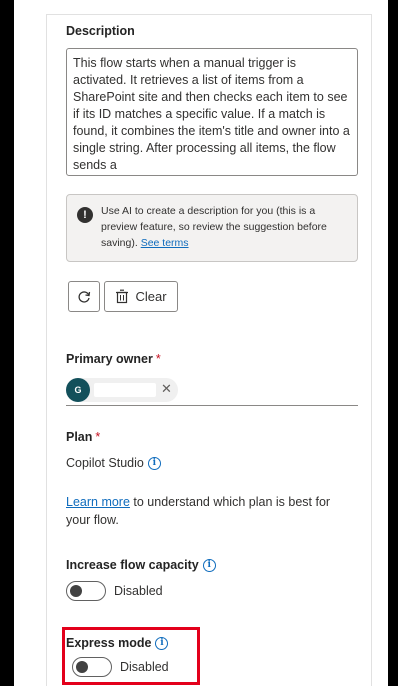 This screenshot has height=686, width=398. Describe the element at coordinates (125, 390) in the screenshot. I see `owner-name-redacted` at that location.